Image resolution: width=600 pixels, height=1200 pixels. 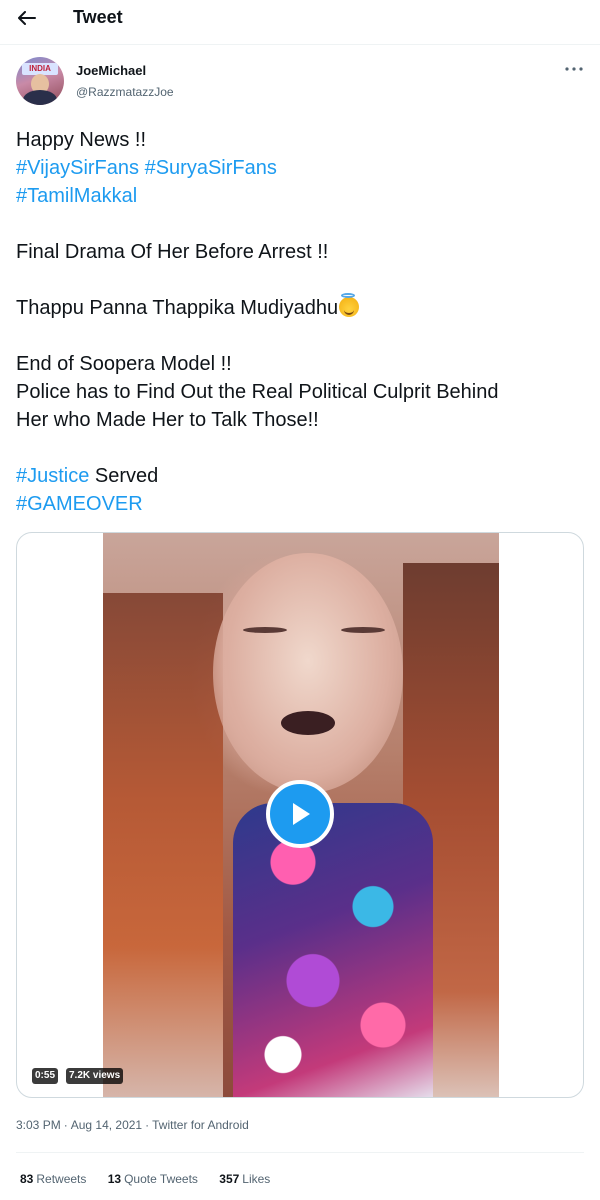 What do you see at coordinates (333, 950) in the screenshot?
I see `thumbnail-scarf` at bounding box center [333, 950].